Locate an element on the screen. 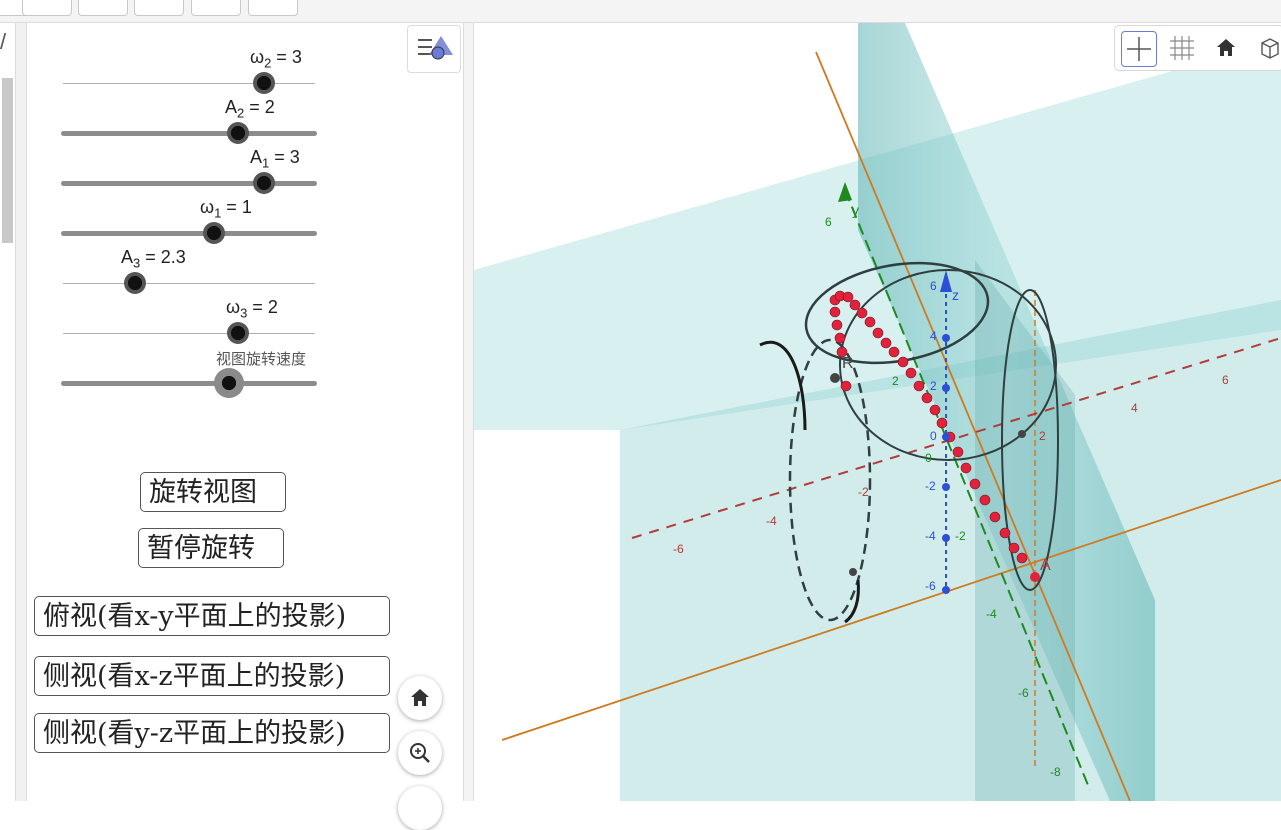  home-view-button is located at coordinates (1227, 49).